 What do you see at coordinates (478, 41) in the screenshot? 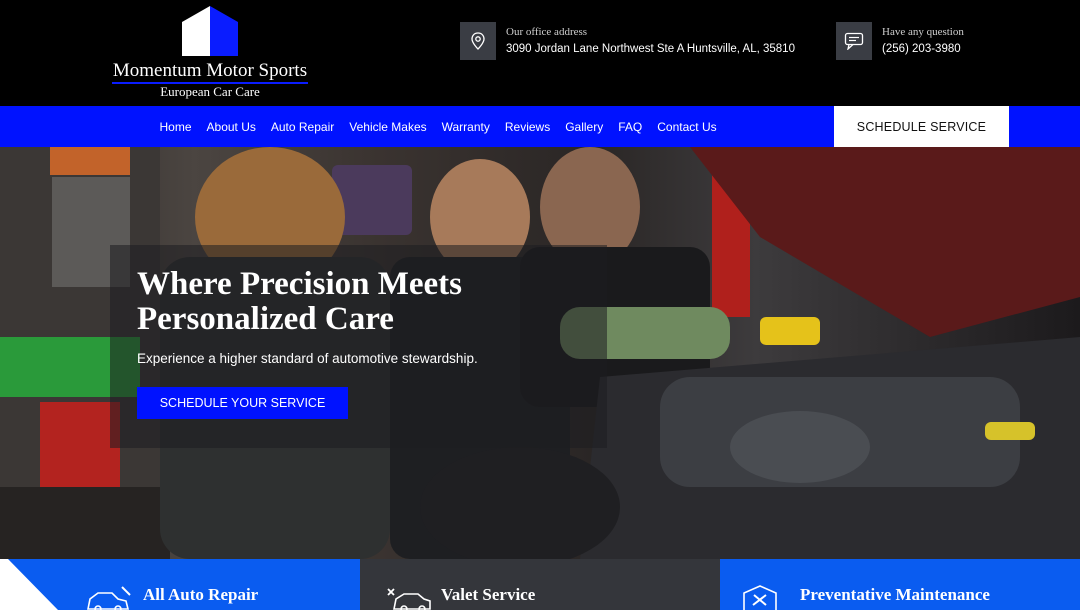
I see `location-pin-icon` at bounding box center [478, 41].